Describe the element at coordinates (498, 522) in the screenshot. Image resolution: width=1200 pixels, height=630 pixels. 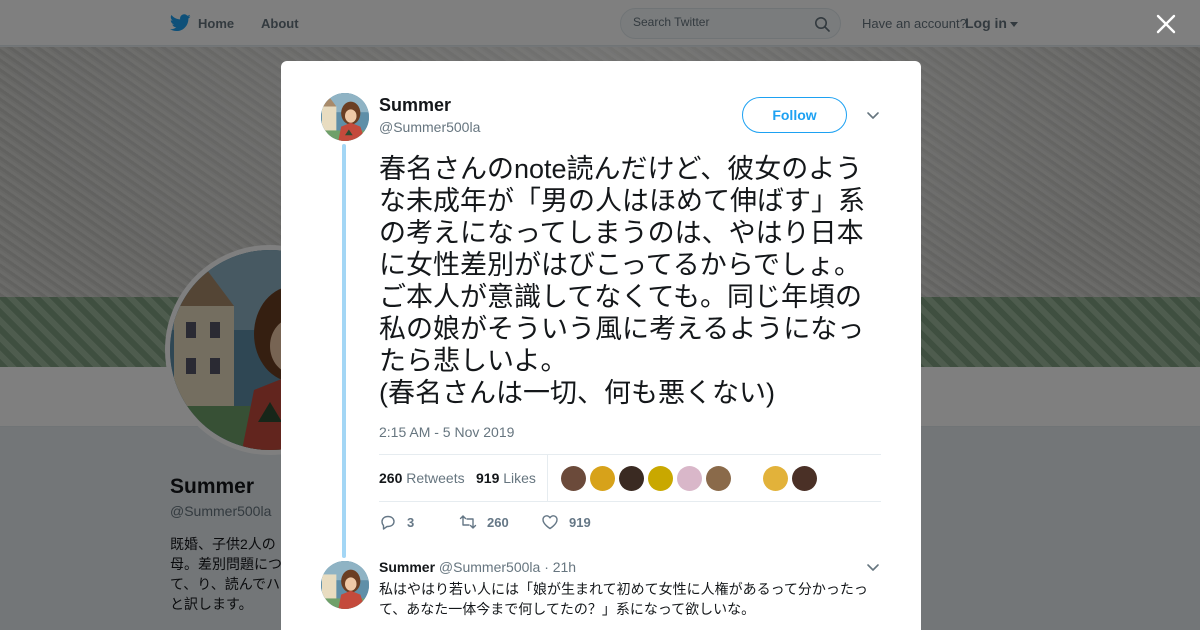
I see `retweet-count: 260` at that location.